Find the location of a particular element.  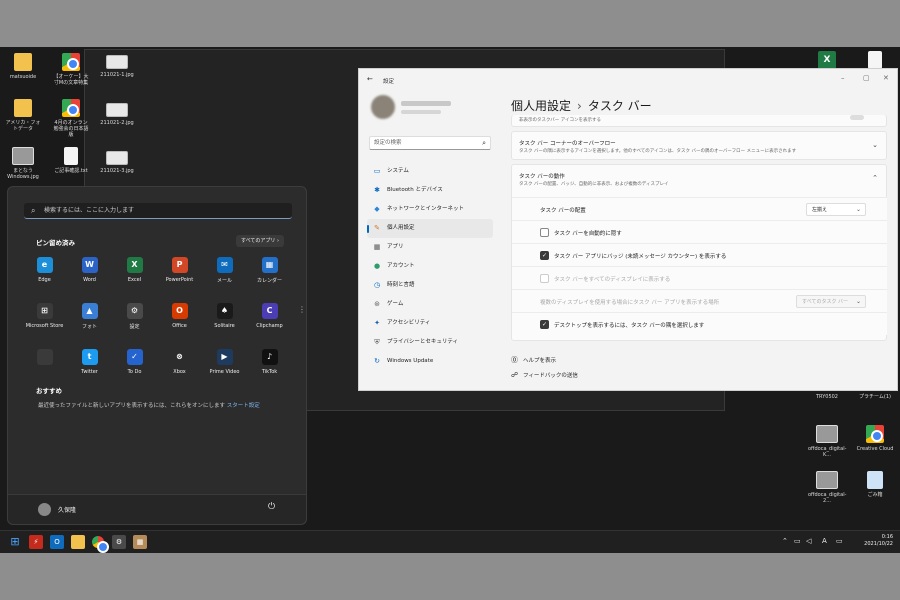

row-desktop-corner: ✓ デスクトップを表示するには、タスク バーの隅を選択します is located at coordinates (699, 323).